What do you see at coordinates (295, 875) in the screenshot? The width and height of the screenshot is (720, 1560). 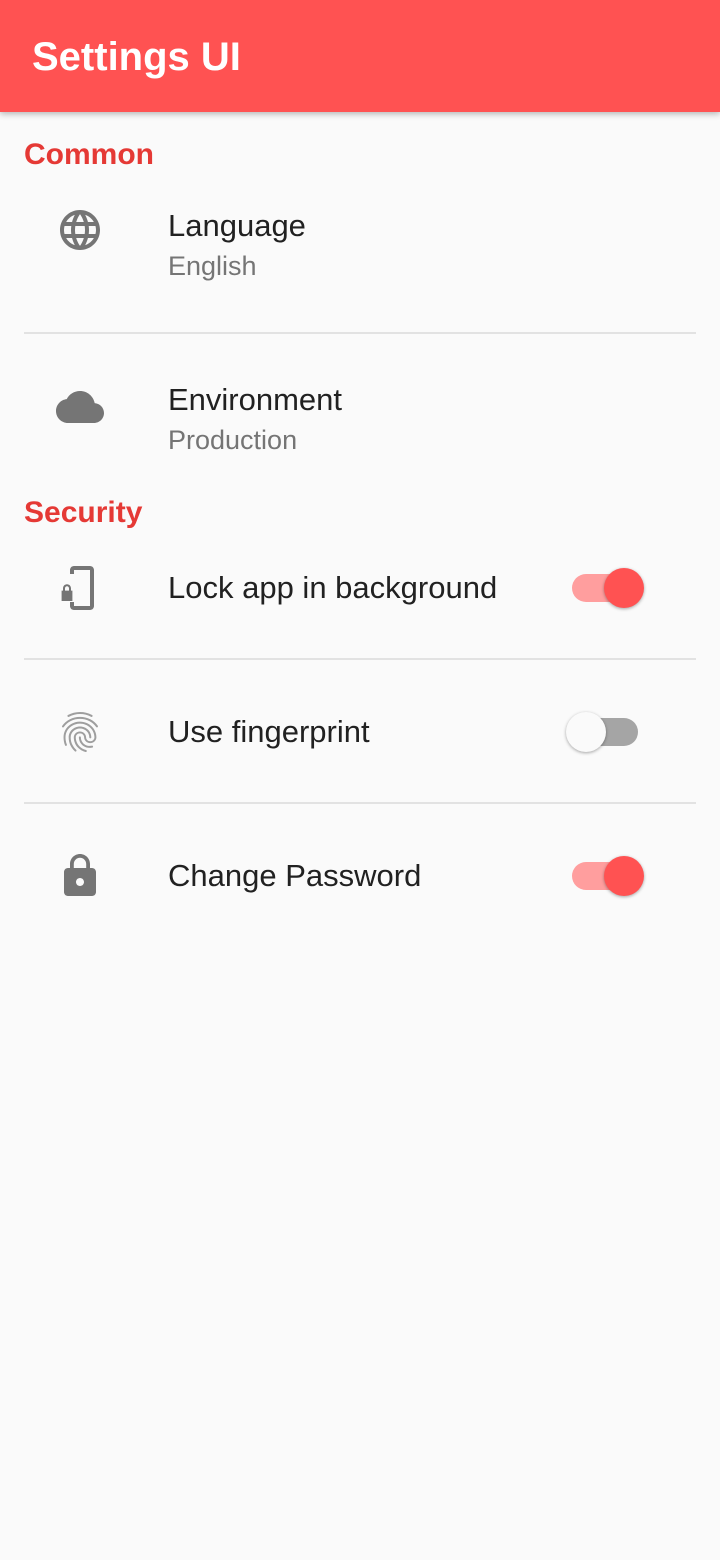 I see `tile-title: Change Password` at bounding box center [295, 875].